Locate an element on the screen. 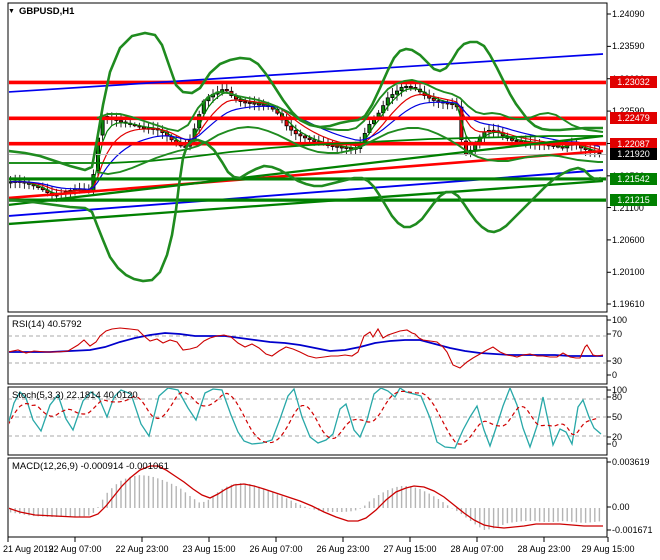 The image size is (660, 560). price-badge: 1.21215 is located at coordinates (633, 200).